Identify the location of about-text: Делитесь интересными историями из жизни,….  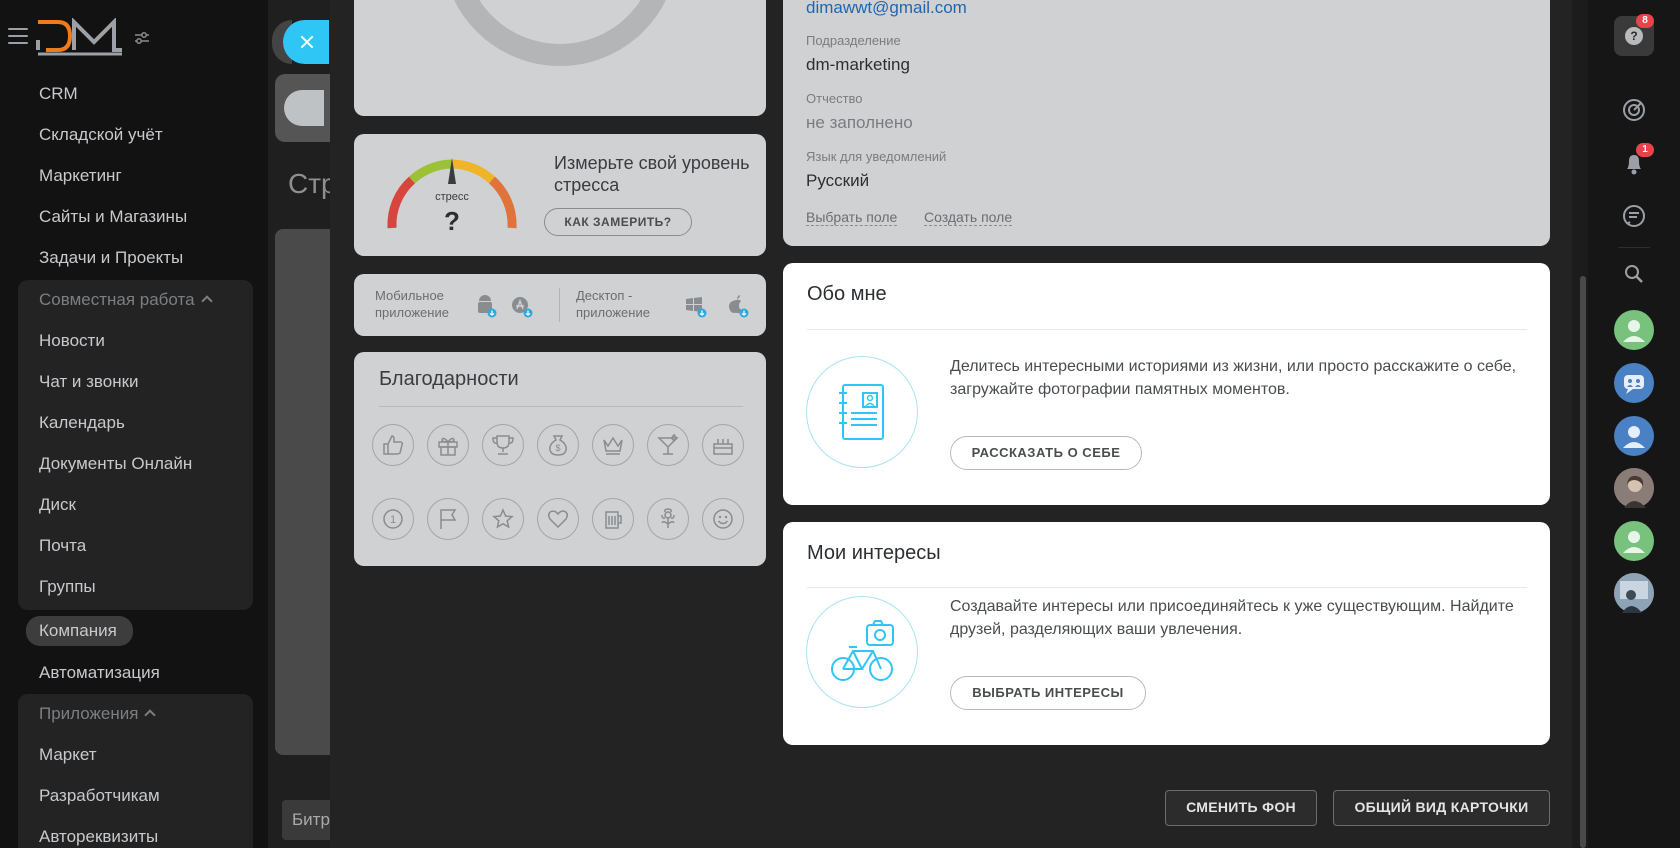
(1233, 378).